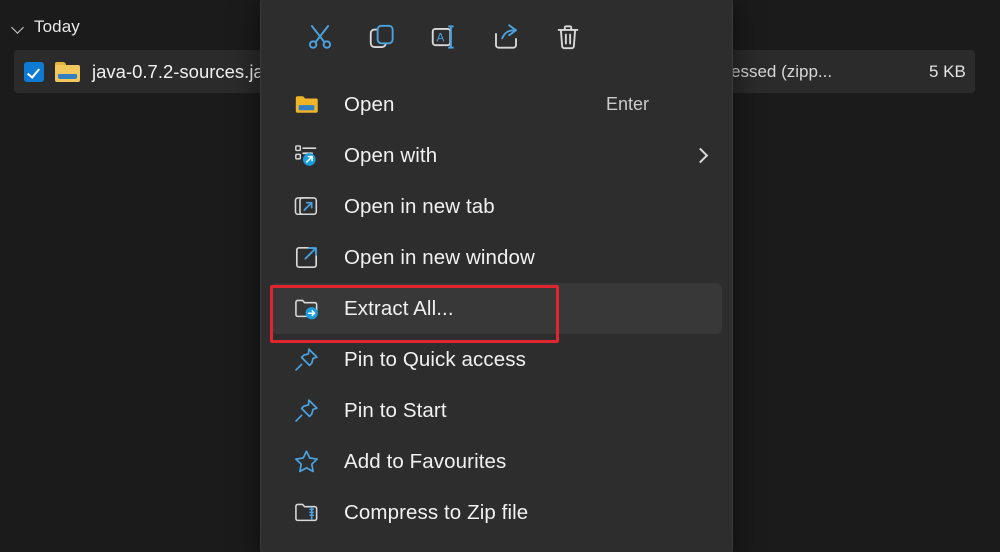 This screenshot has width=1000, height=552. Describe the element at coordinates (67, 71) in the screenshot. I see `folder-icon` at that location.